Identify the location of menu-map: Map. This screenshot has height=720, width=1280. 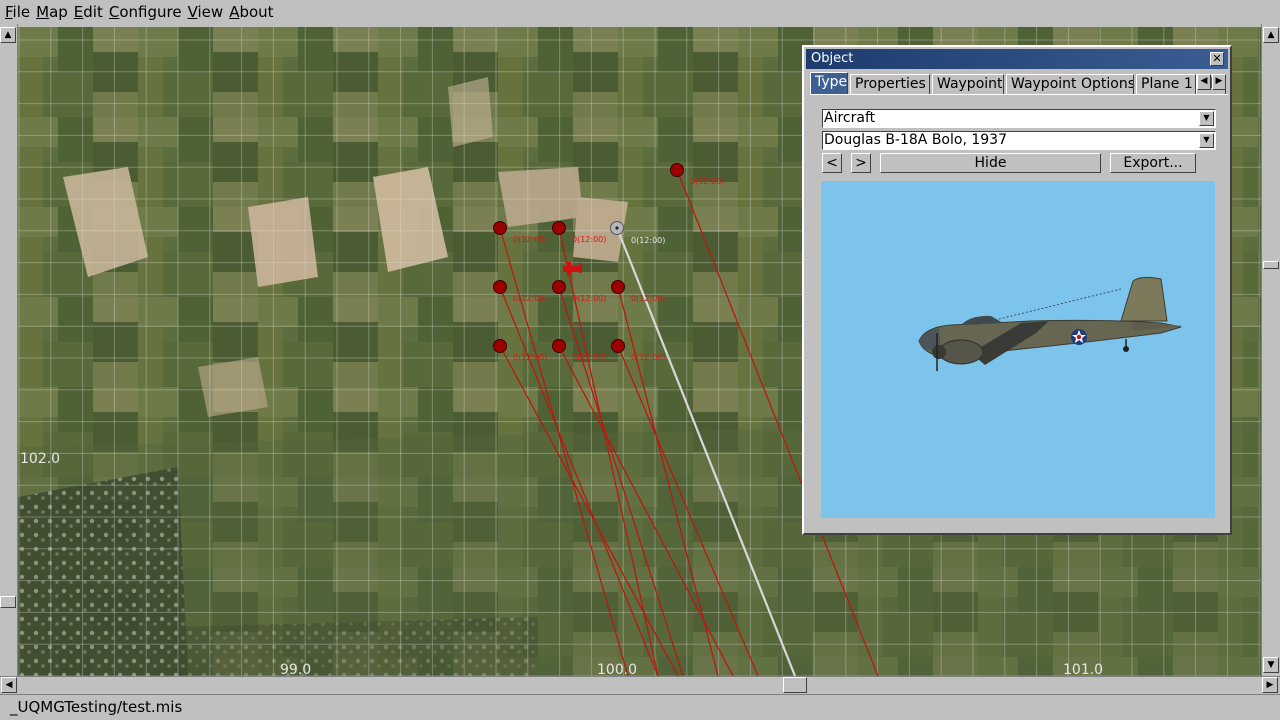
(54, 12).